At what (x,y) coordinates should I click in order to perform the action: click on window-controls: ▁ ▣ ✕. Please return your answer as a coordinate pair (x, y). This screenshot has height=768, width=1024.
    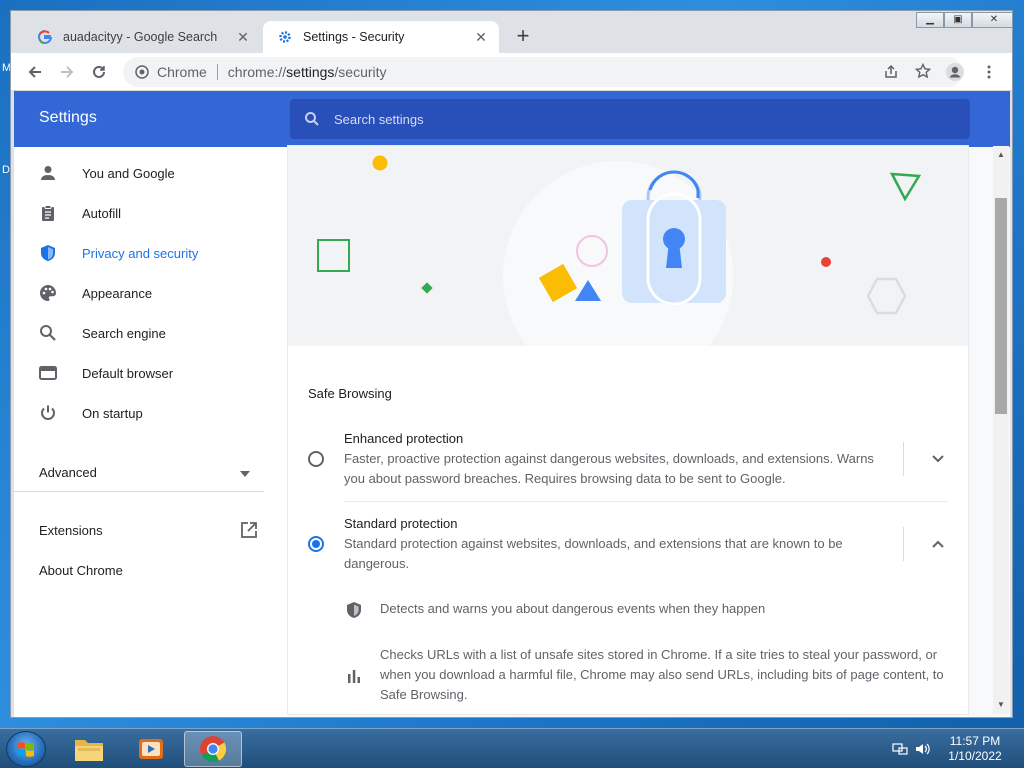
    Looking at the image, I should click on (964, 20).